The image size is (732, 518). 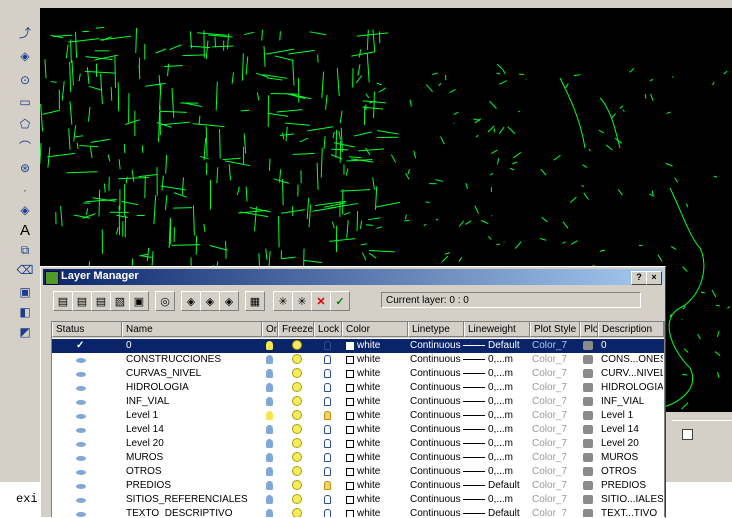 I want to click on column-header: Status, so click(x=87, y=329).